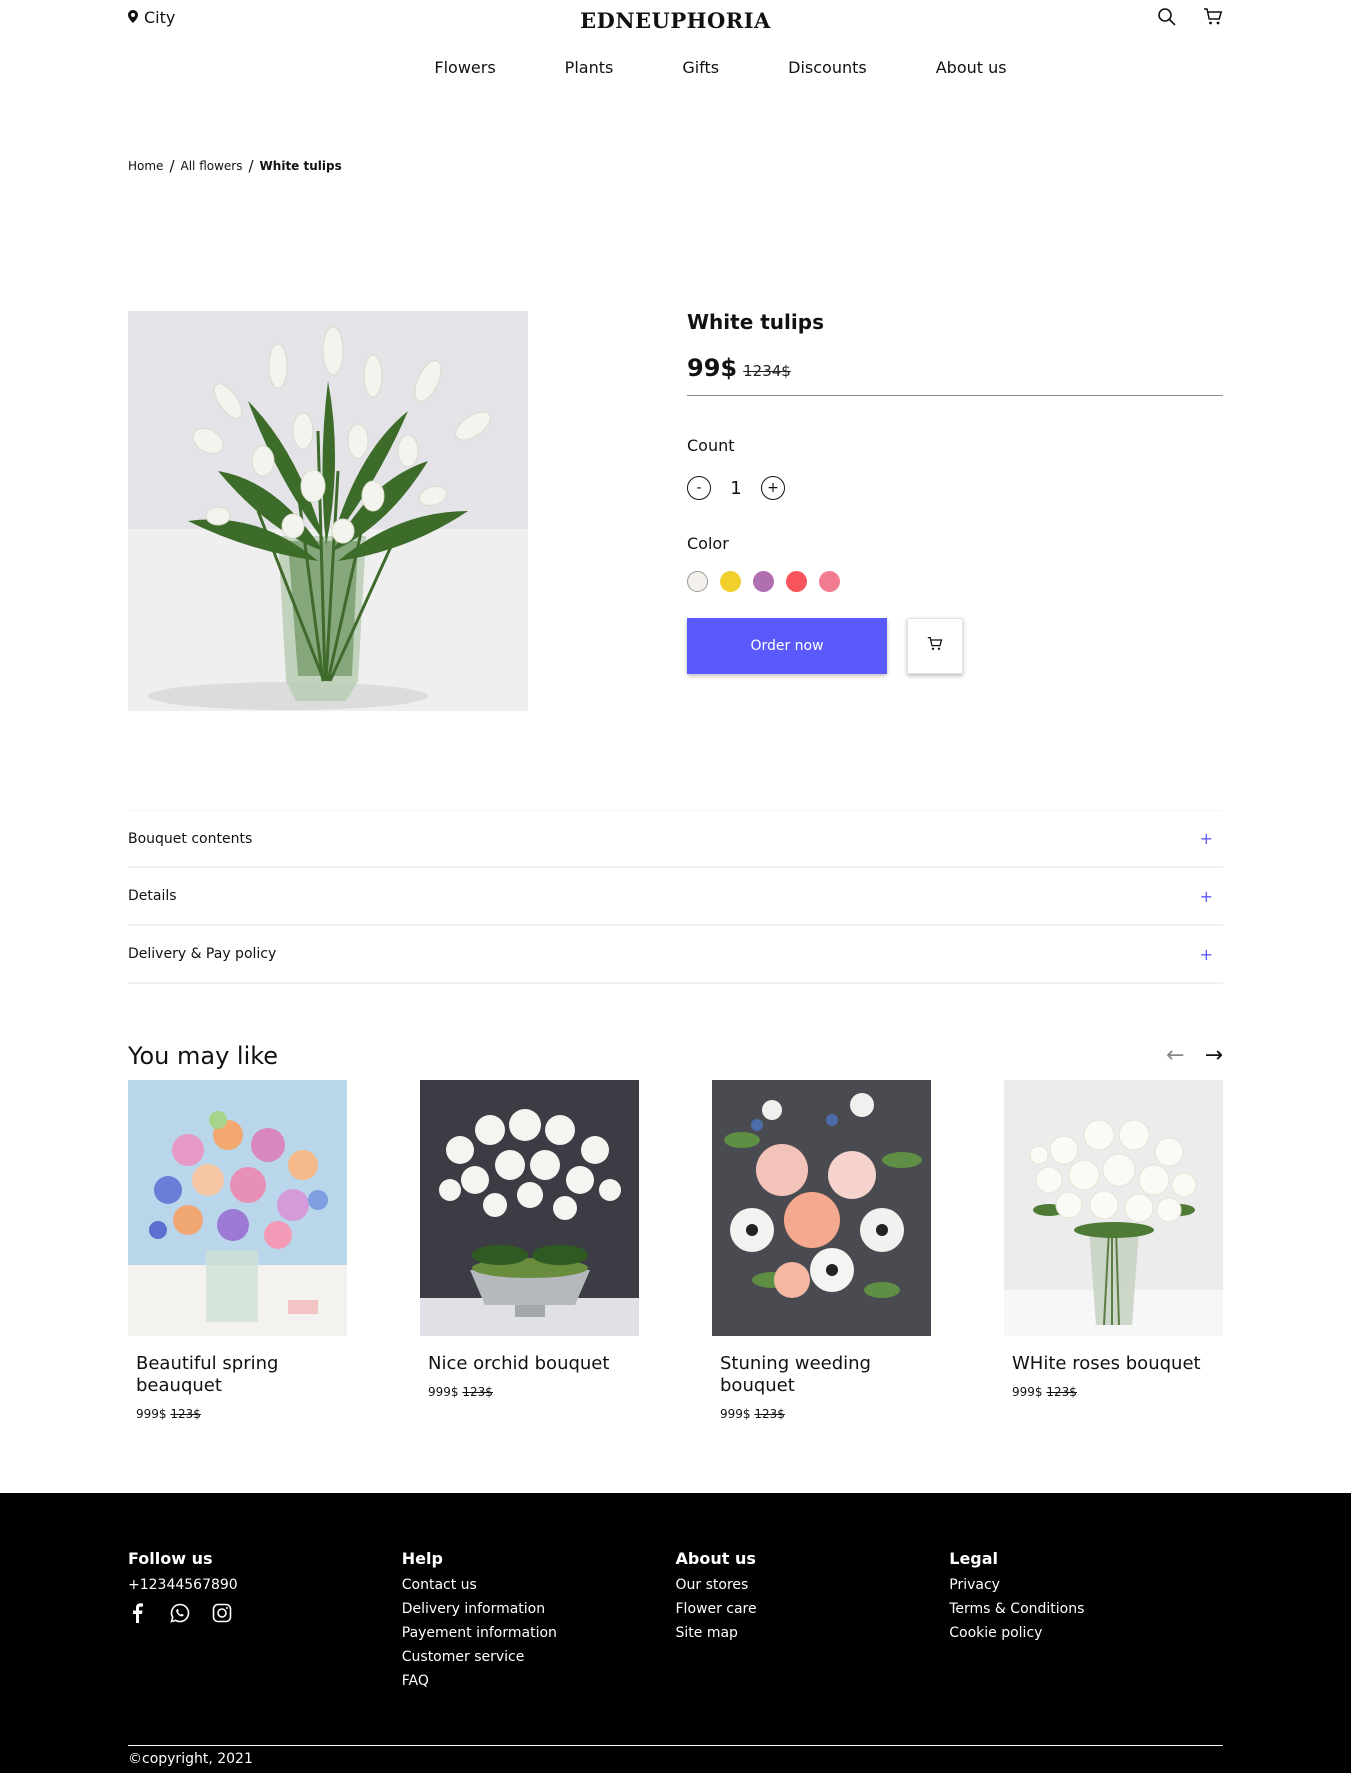  What do you see at coordinates (813, 1609) in the screenshot?
I see `footer-link-flower-care: Flower care` at bounding box center [813, 1609].